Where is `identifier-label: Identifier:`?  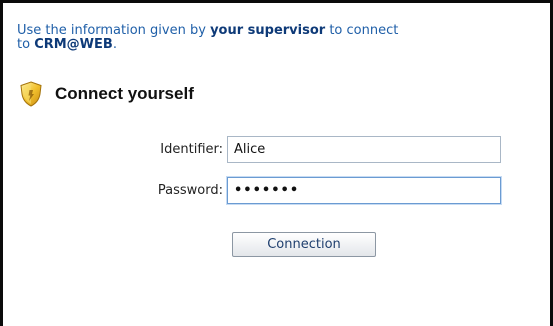 identifier-label: Identifier: is located at coordinates (191, 149).